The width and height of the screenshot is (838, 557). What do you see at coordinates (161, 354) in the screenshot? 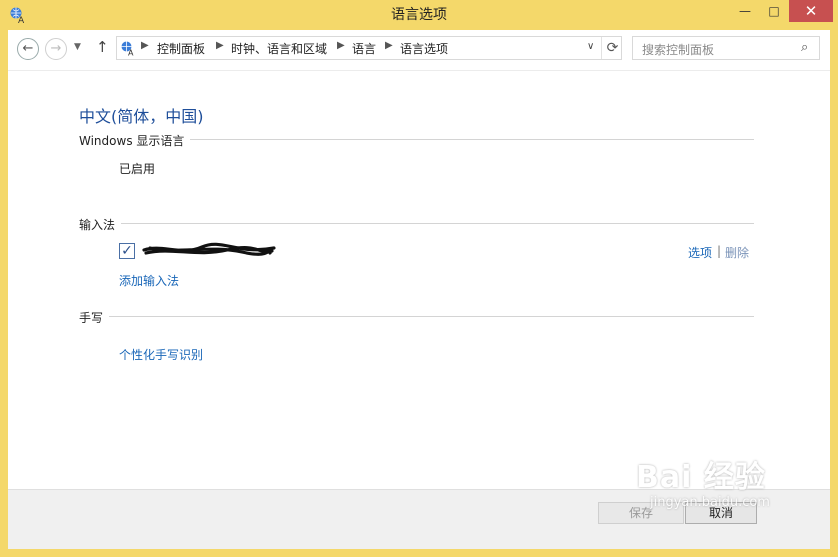
I see `personalize-handwriting-link: 个性化手写识别` at bounding box center [161, 354].